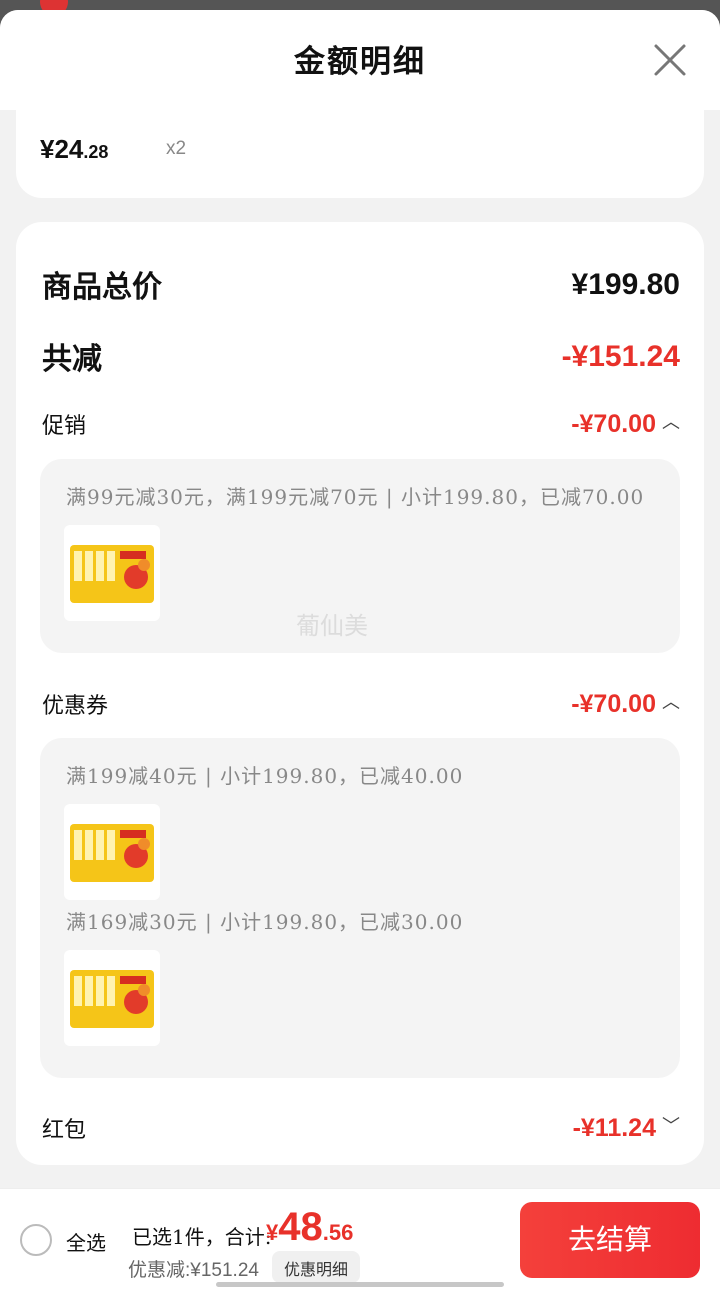  What do you see at coordinates (360, 153) in the screenshot?
I see `product-price-card: ¥24.28 x2` at bounding box center [360, 153].